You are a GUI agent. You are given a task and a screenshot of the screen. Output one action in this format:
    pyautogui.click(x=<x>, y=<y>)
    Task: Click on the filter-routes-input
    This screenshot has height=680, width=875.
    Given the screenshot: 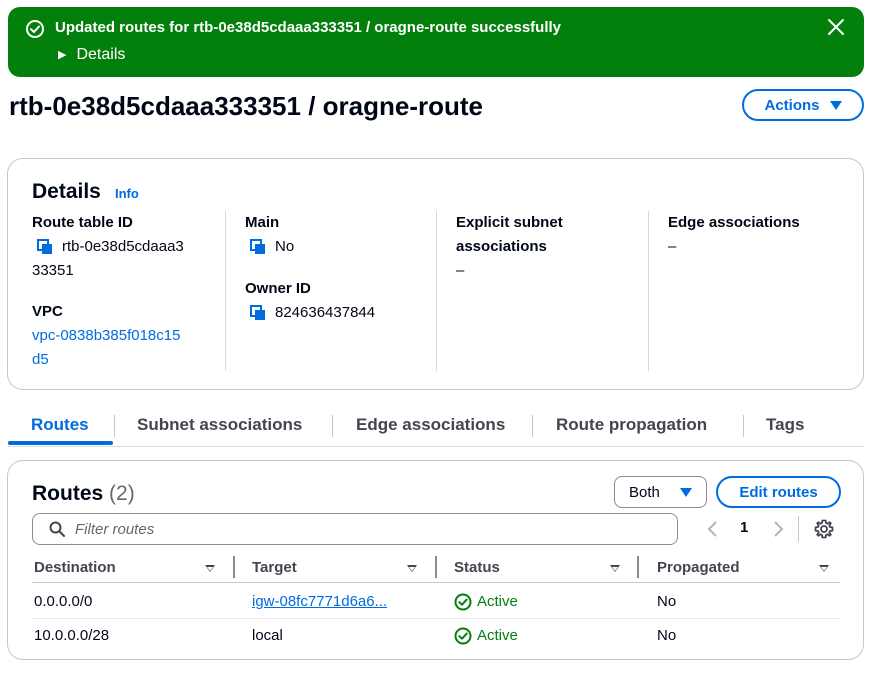 What is the action you would take?
    pyautogui.click(x=355, y=529)
    